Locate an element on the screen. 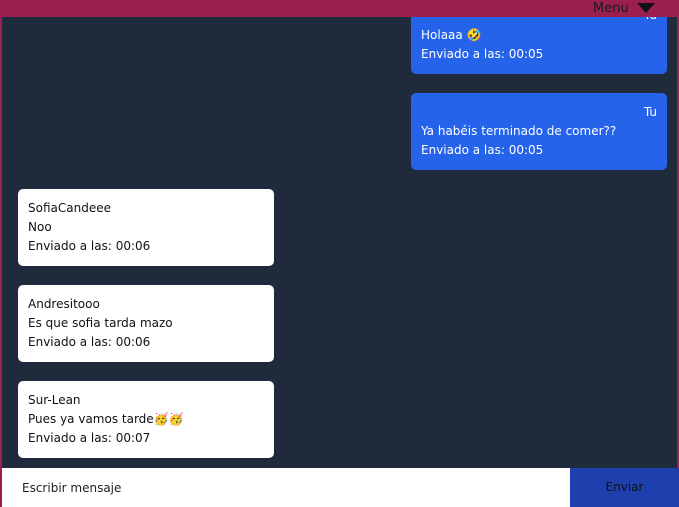 Image resolution: width=679 pixels, height=507 pixels. message-input is located at coordinates (286, 487).